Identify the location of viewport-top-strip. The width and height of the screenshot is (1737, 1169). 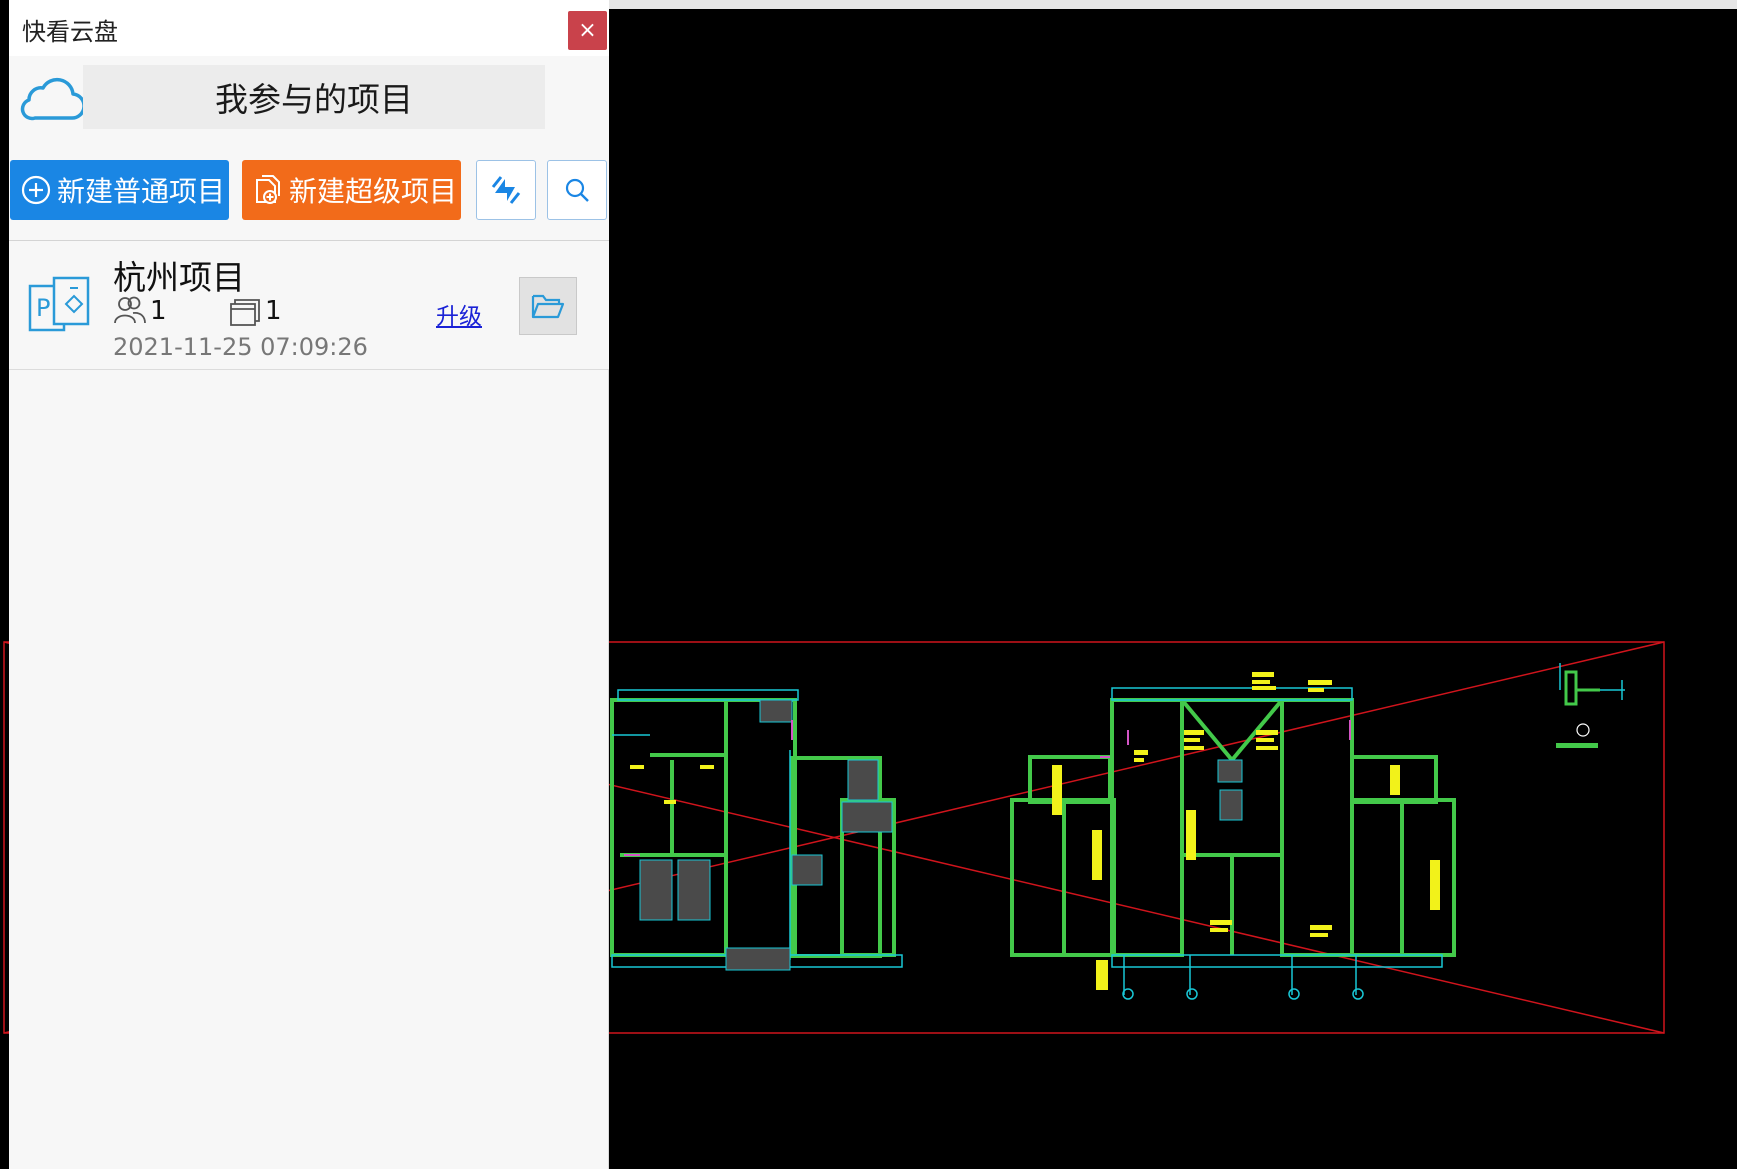
(1172, 4).